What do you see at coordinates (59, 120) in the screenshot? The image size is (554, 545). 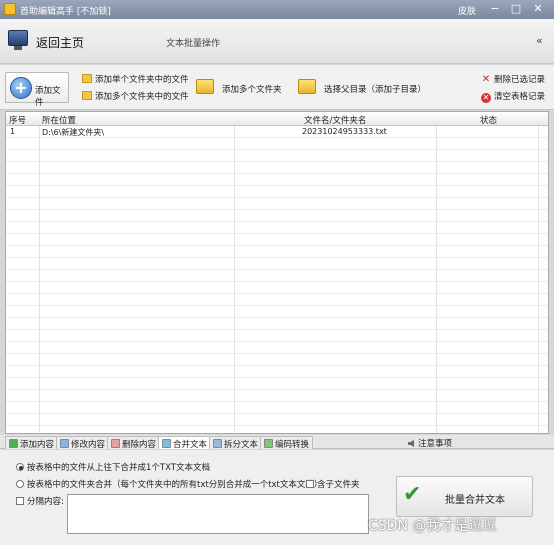 I see `column-header-location: 所在位置` at bounding box center [59, 120].